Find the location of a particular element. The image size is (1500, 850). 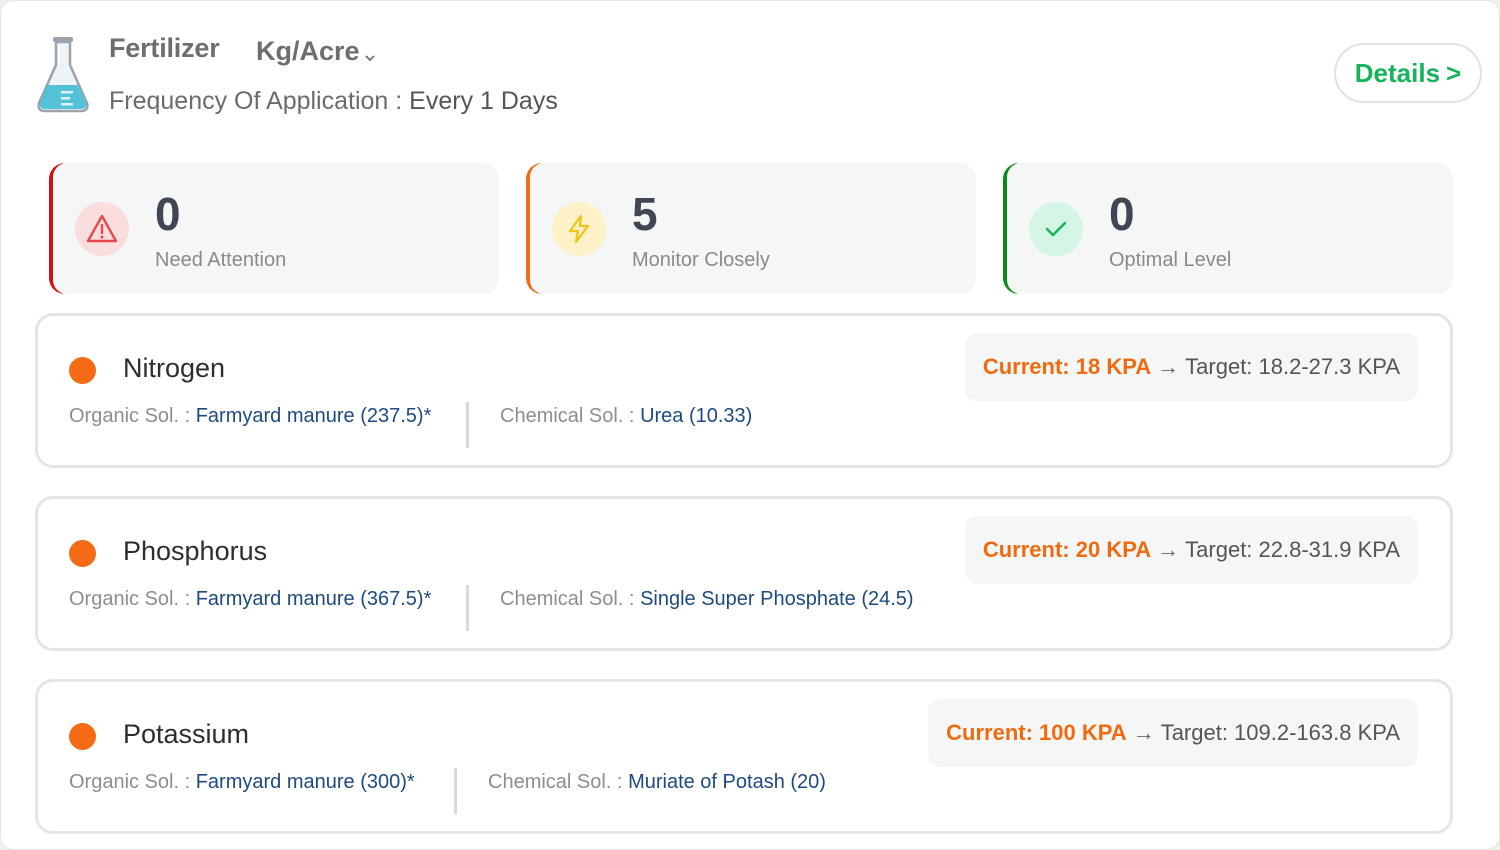

unit-dropdown: Kg/Acre is located at coordinates (316, 51).